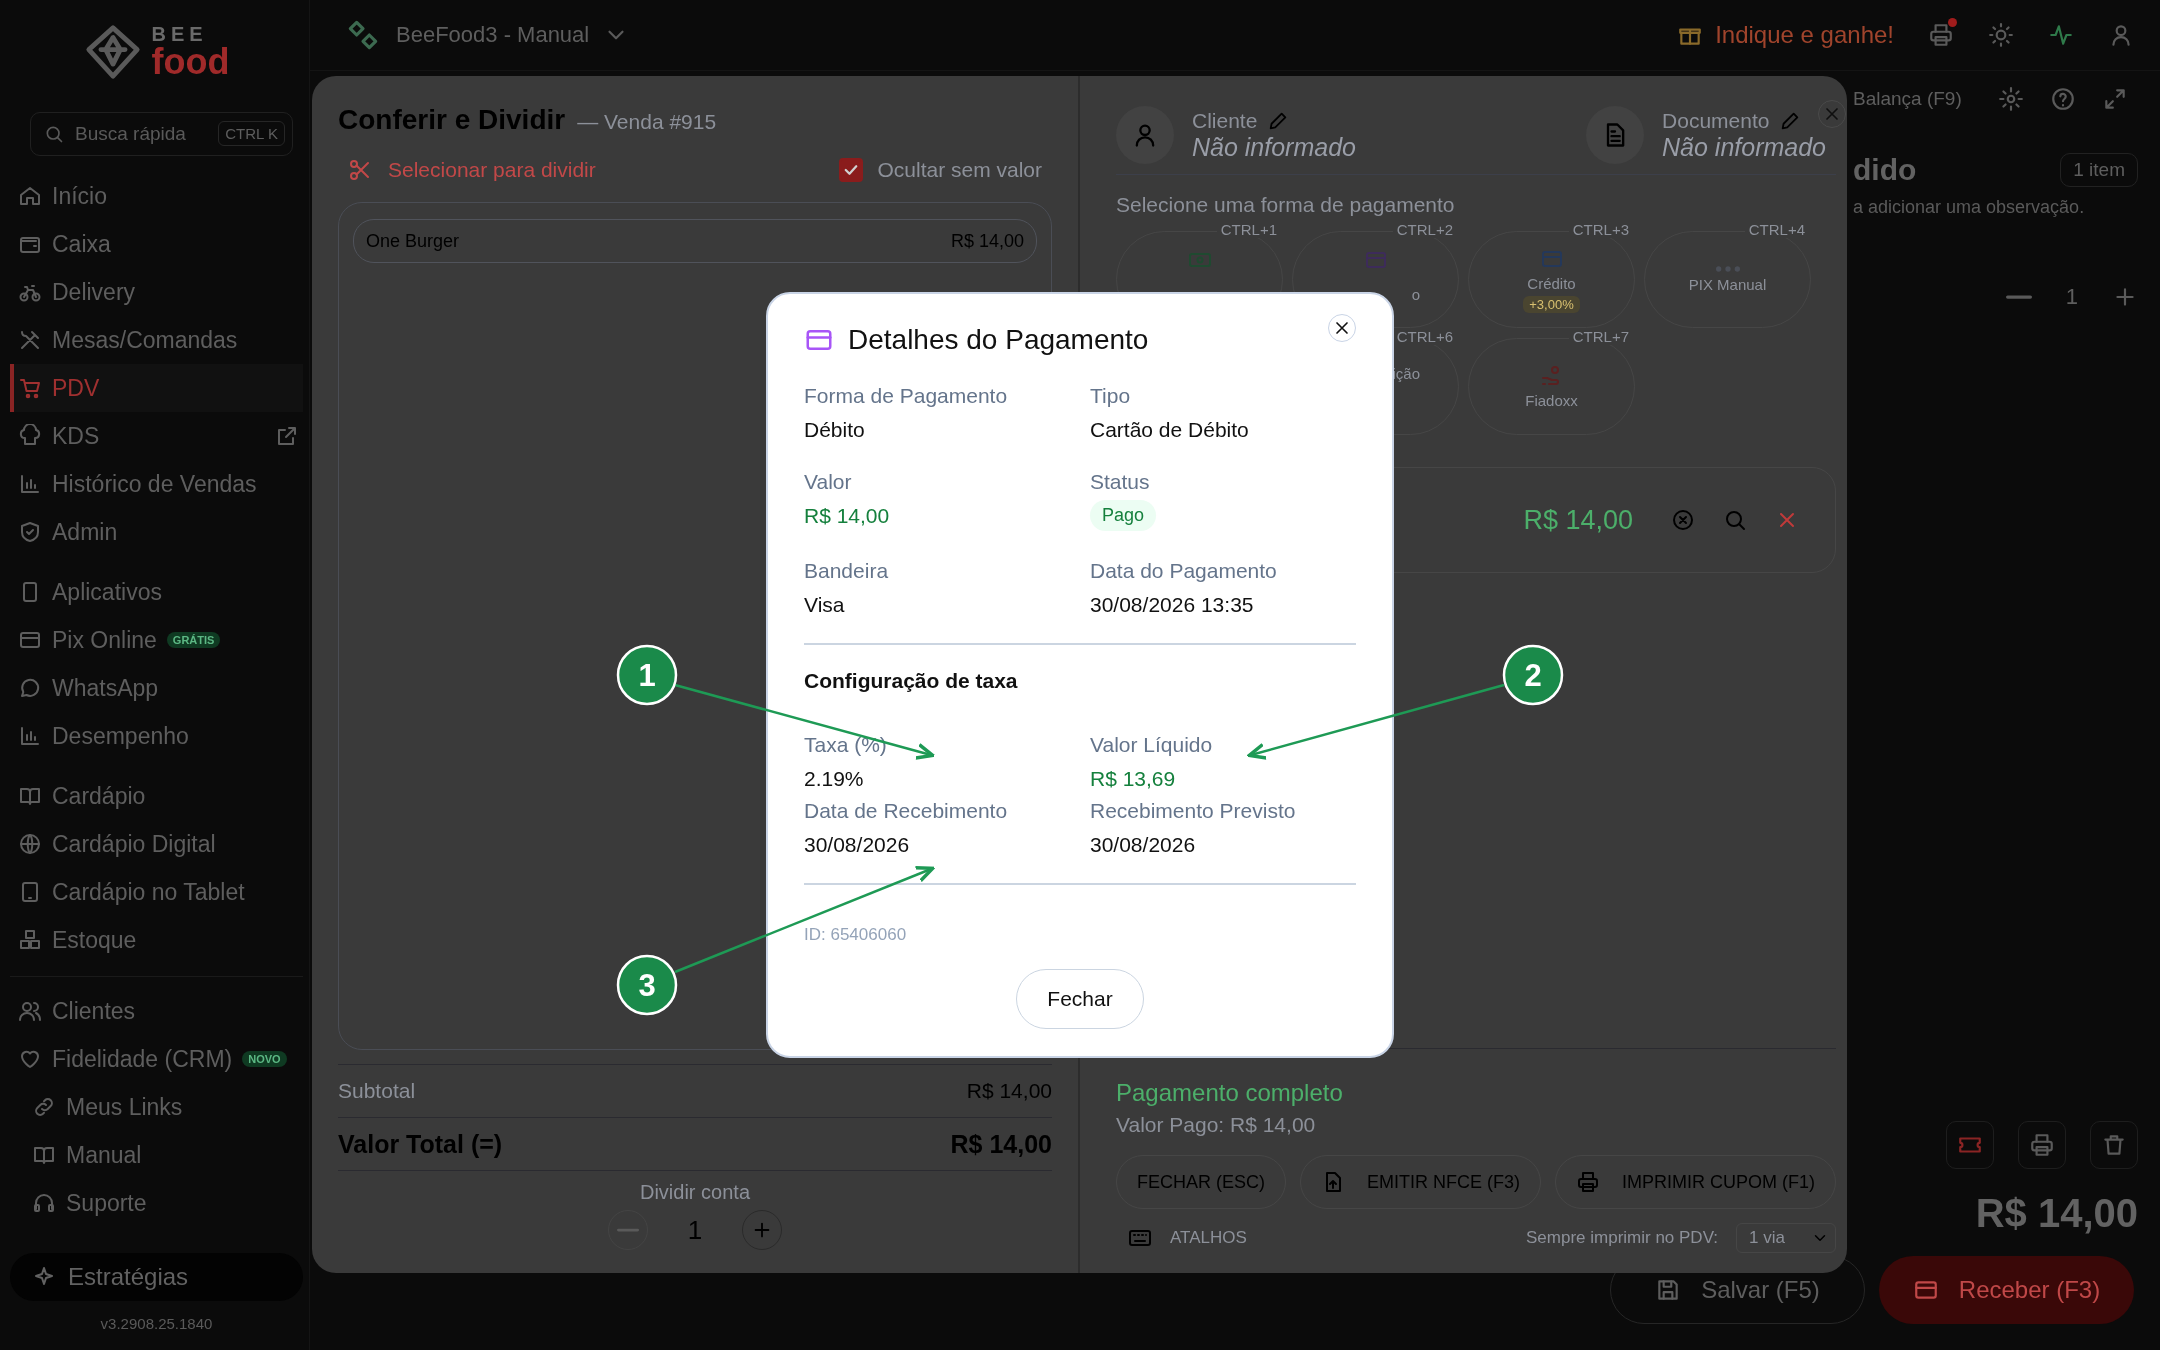 Image resolution: width=2160 pixels, height=1350 pixels. I want to click on badge: GRÁTIS, so click(193, 640).